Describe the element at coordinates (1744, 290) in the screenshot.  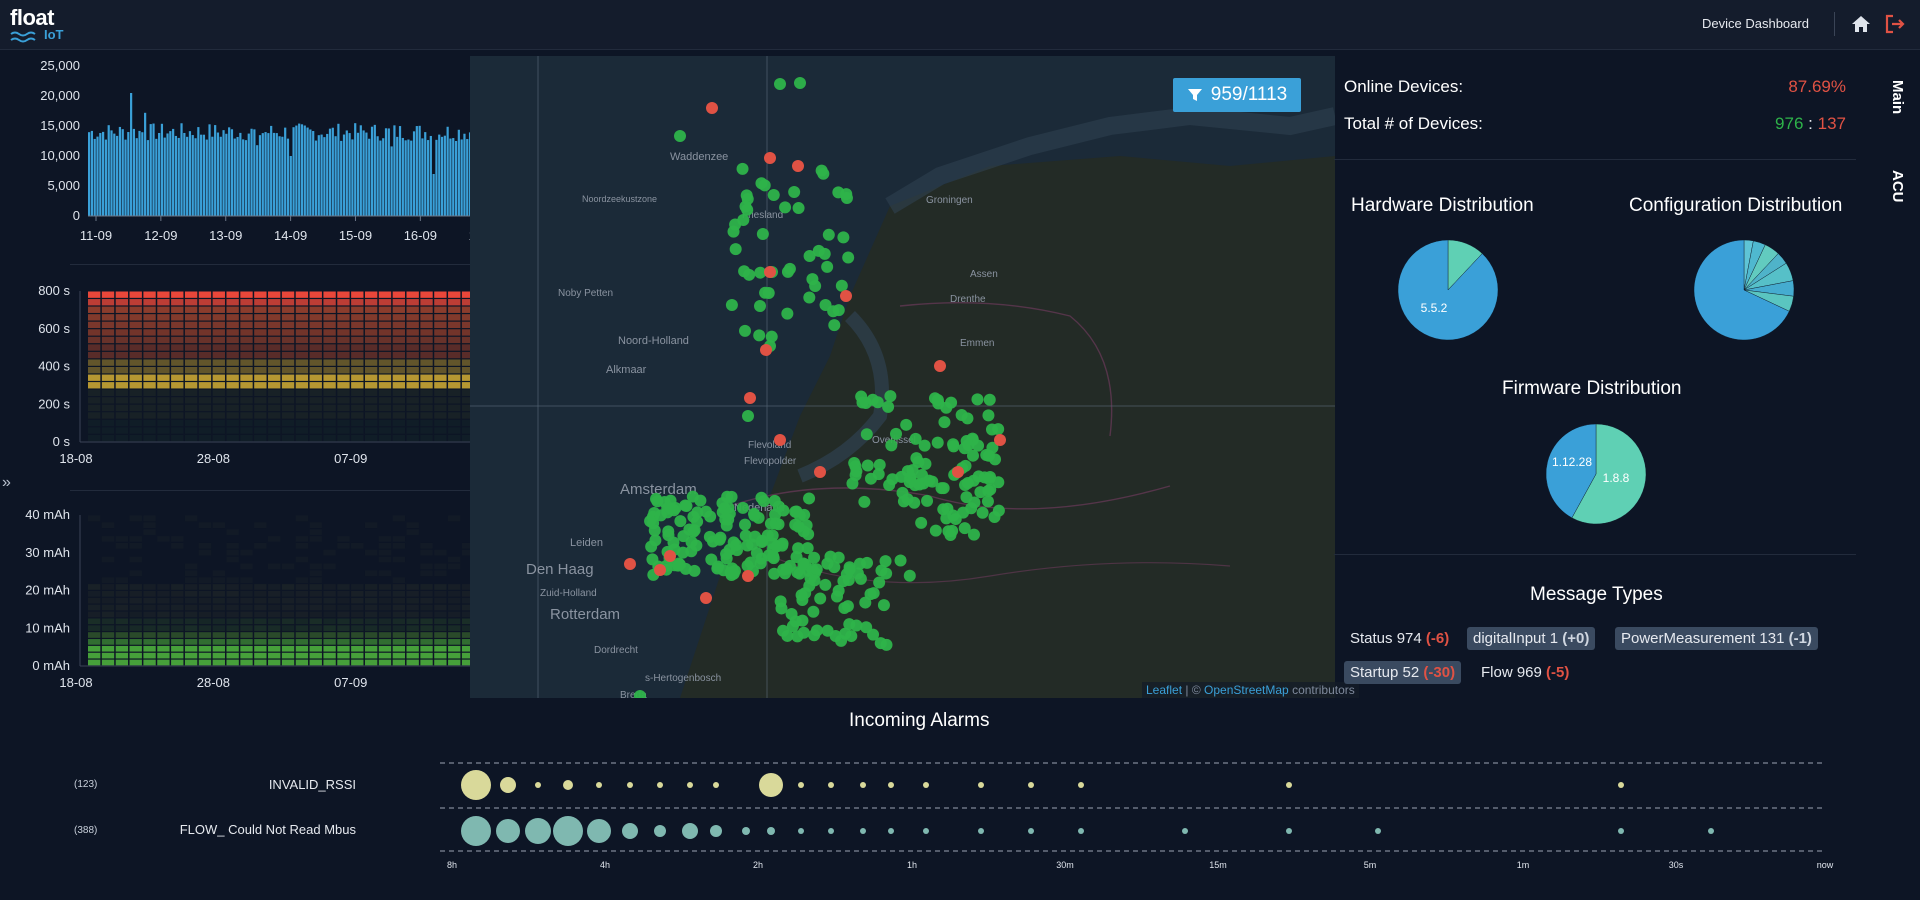
I see `configuration-distribution-pie` at that location.